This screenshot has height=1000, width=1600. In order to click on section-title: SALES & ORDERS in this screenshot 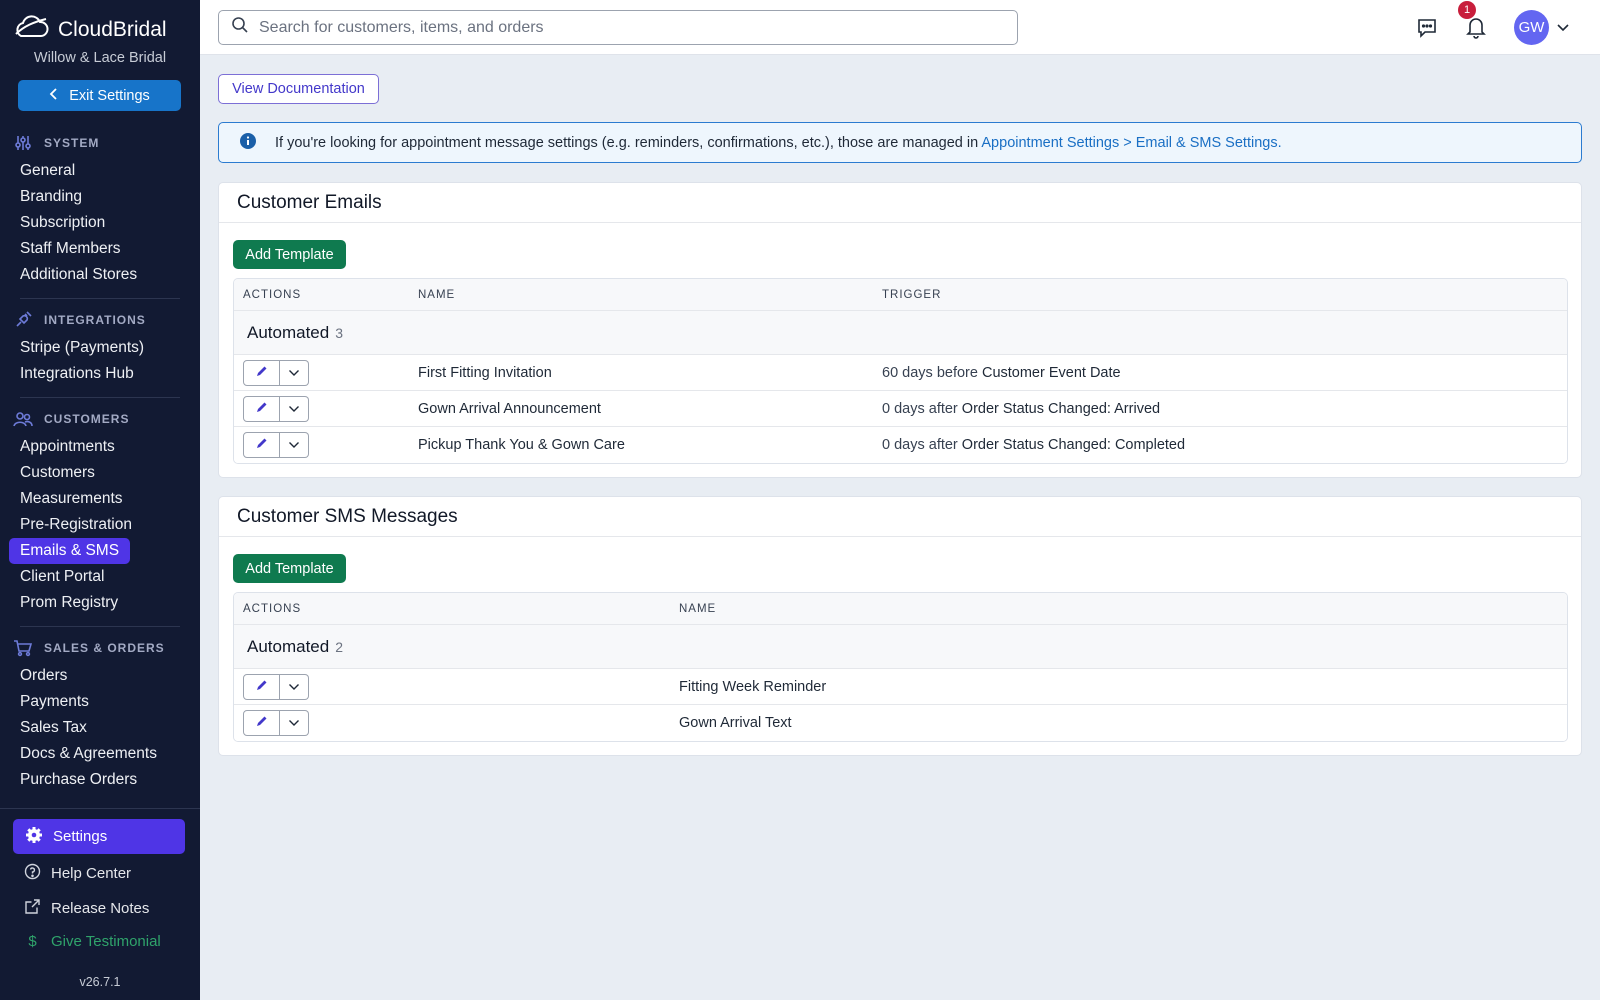, I will do `click(104, 648)`.